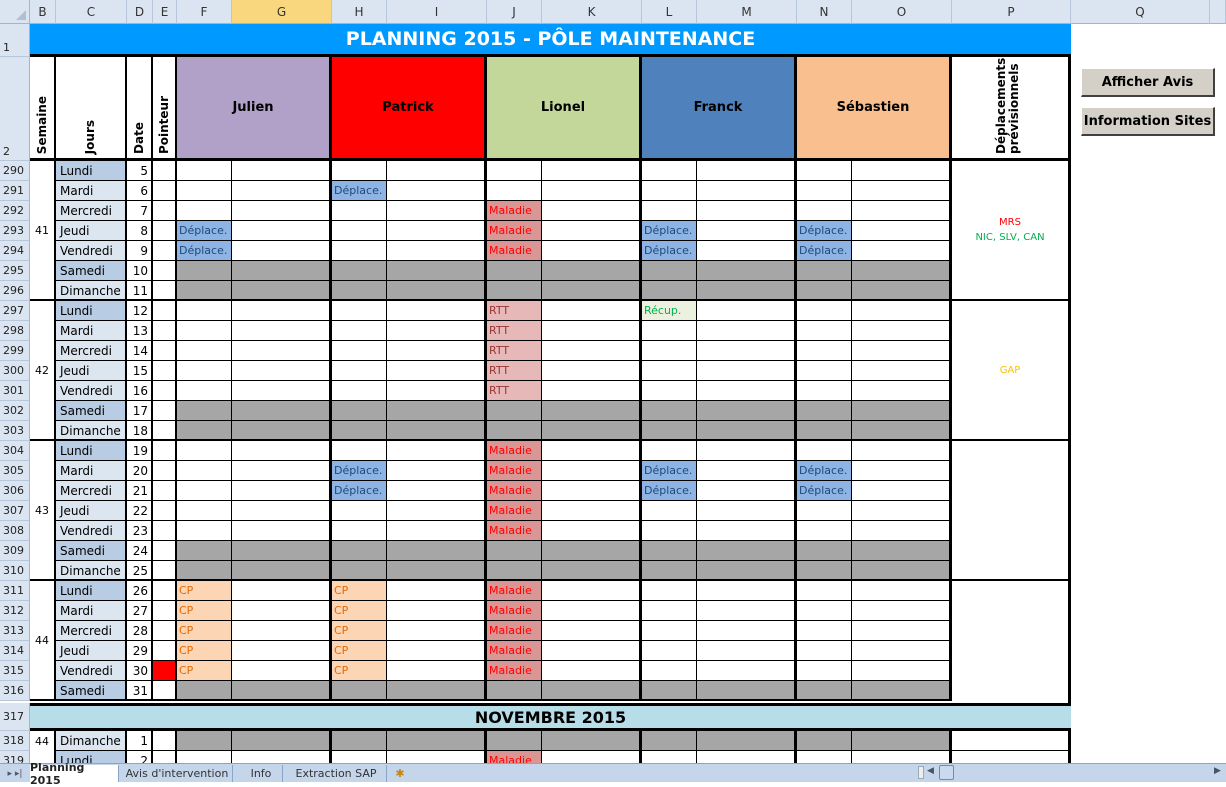 This screenshot has width=1226, height=787. What do you see at coordinates (140, 391) in the screenshot?
I see `date-cell: 16` at bounding box center [140, 391].